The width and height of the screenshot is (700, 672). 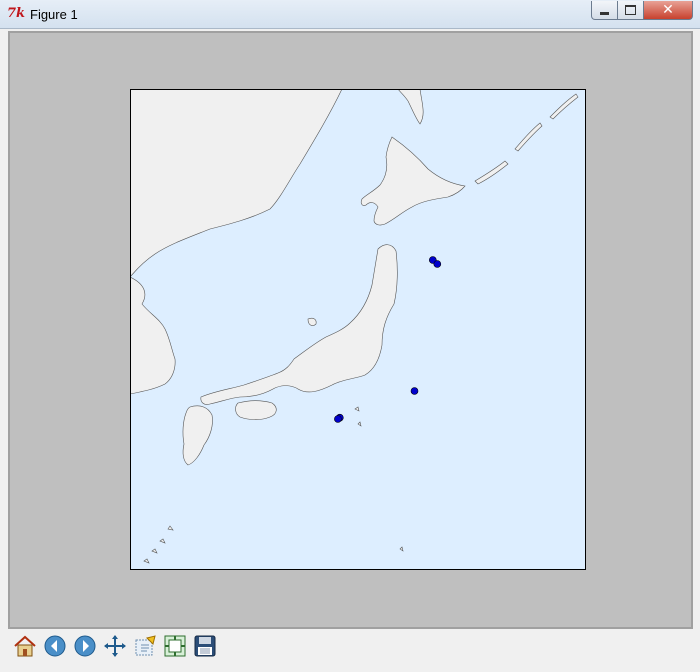 I want to click on back-button, so click(x=55, y=646).